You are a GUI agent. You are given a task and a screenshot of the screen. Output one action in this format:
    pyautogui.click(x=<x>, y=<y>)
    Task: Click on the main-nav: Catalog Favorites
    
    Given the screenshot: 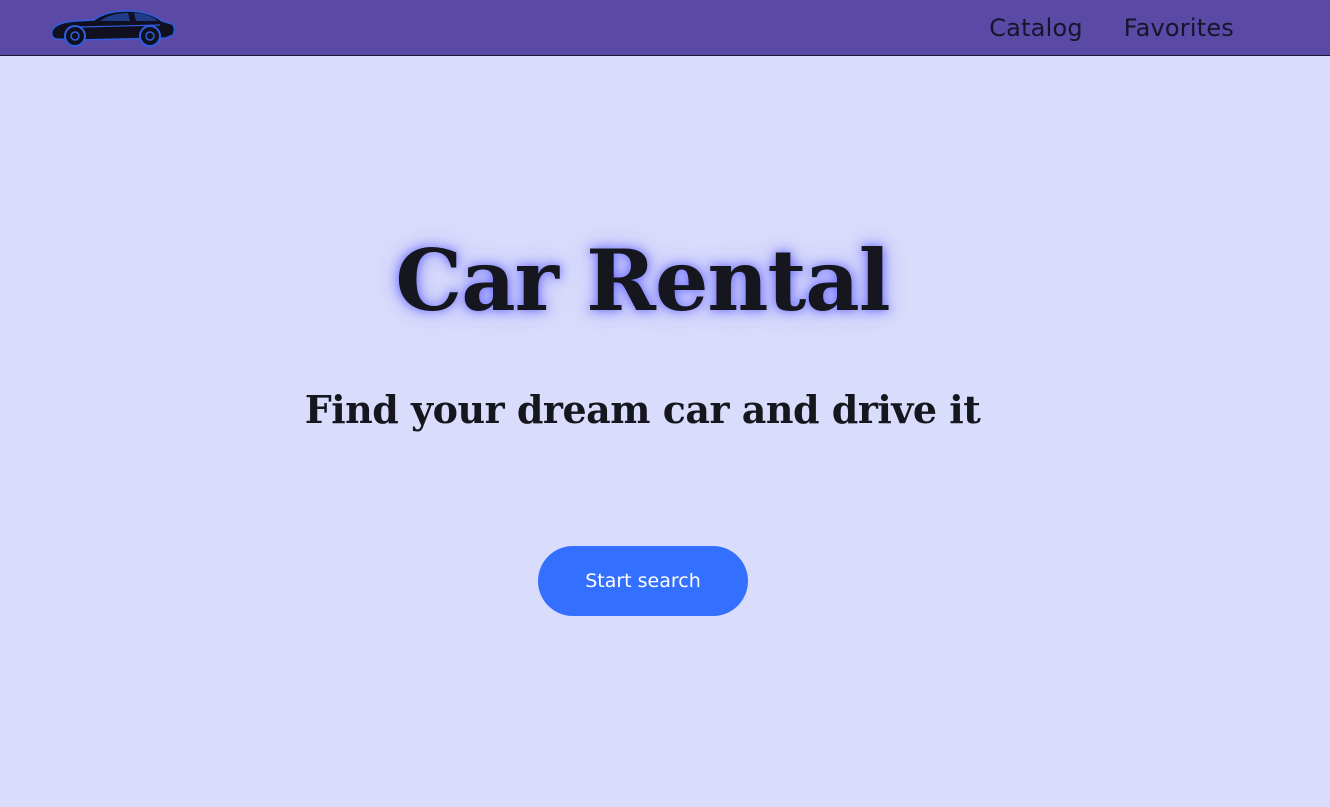 What is the action you would take?
    pyautogui.click(x=1111, y=27)
    